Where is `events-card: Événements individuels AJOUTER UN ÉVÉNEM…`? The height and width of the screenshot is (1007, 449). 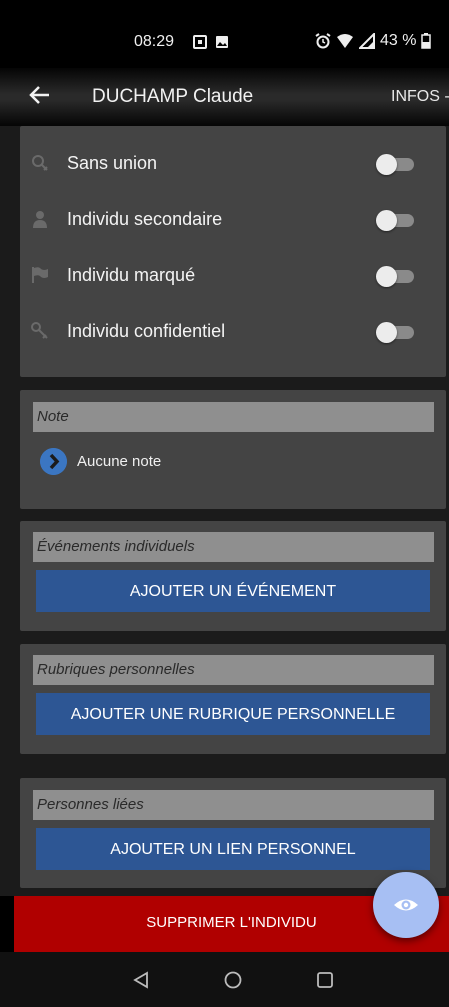 events-card: Événements individuels AJOUTER UN ÉVÉNEM… is located at coordinates (233, 576).